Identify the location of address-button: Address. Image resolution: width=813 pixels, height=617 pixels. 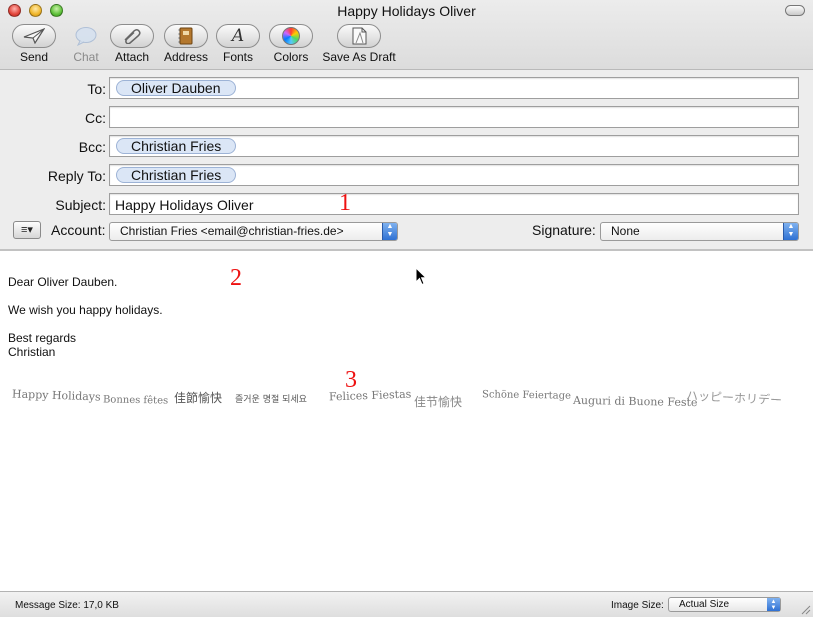
(186, 46).